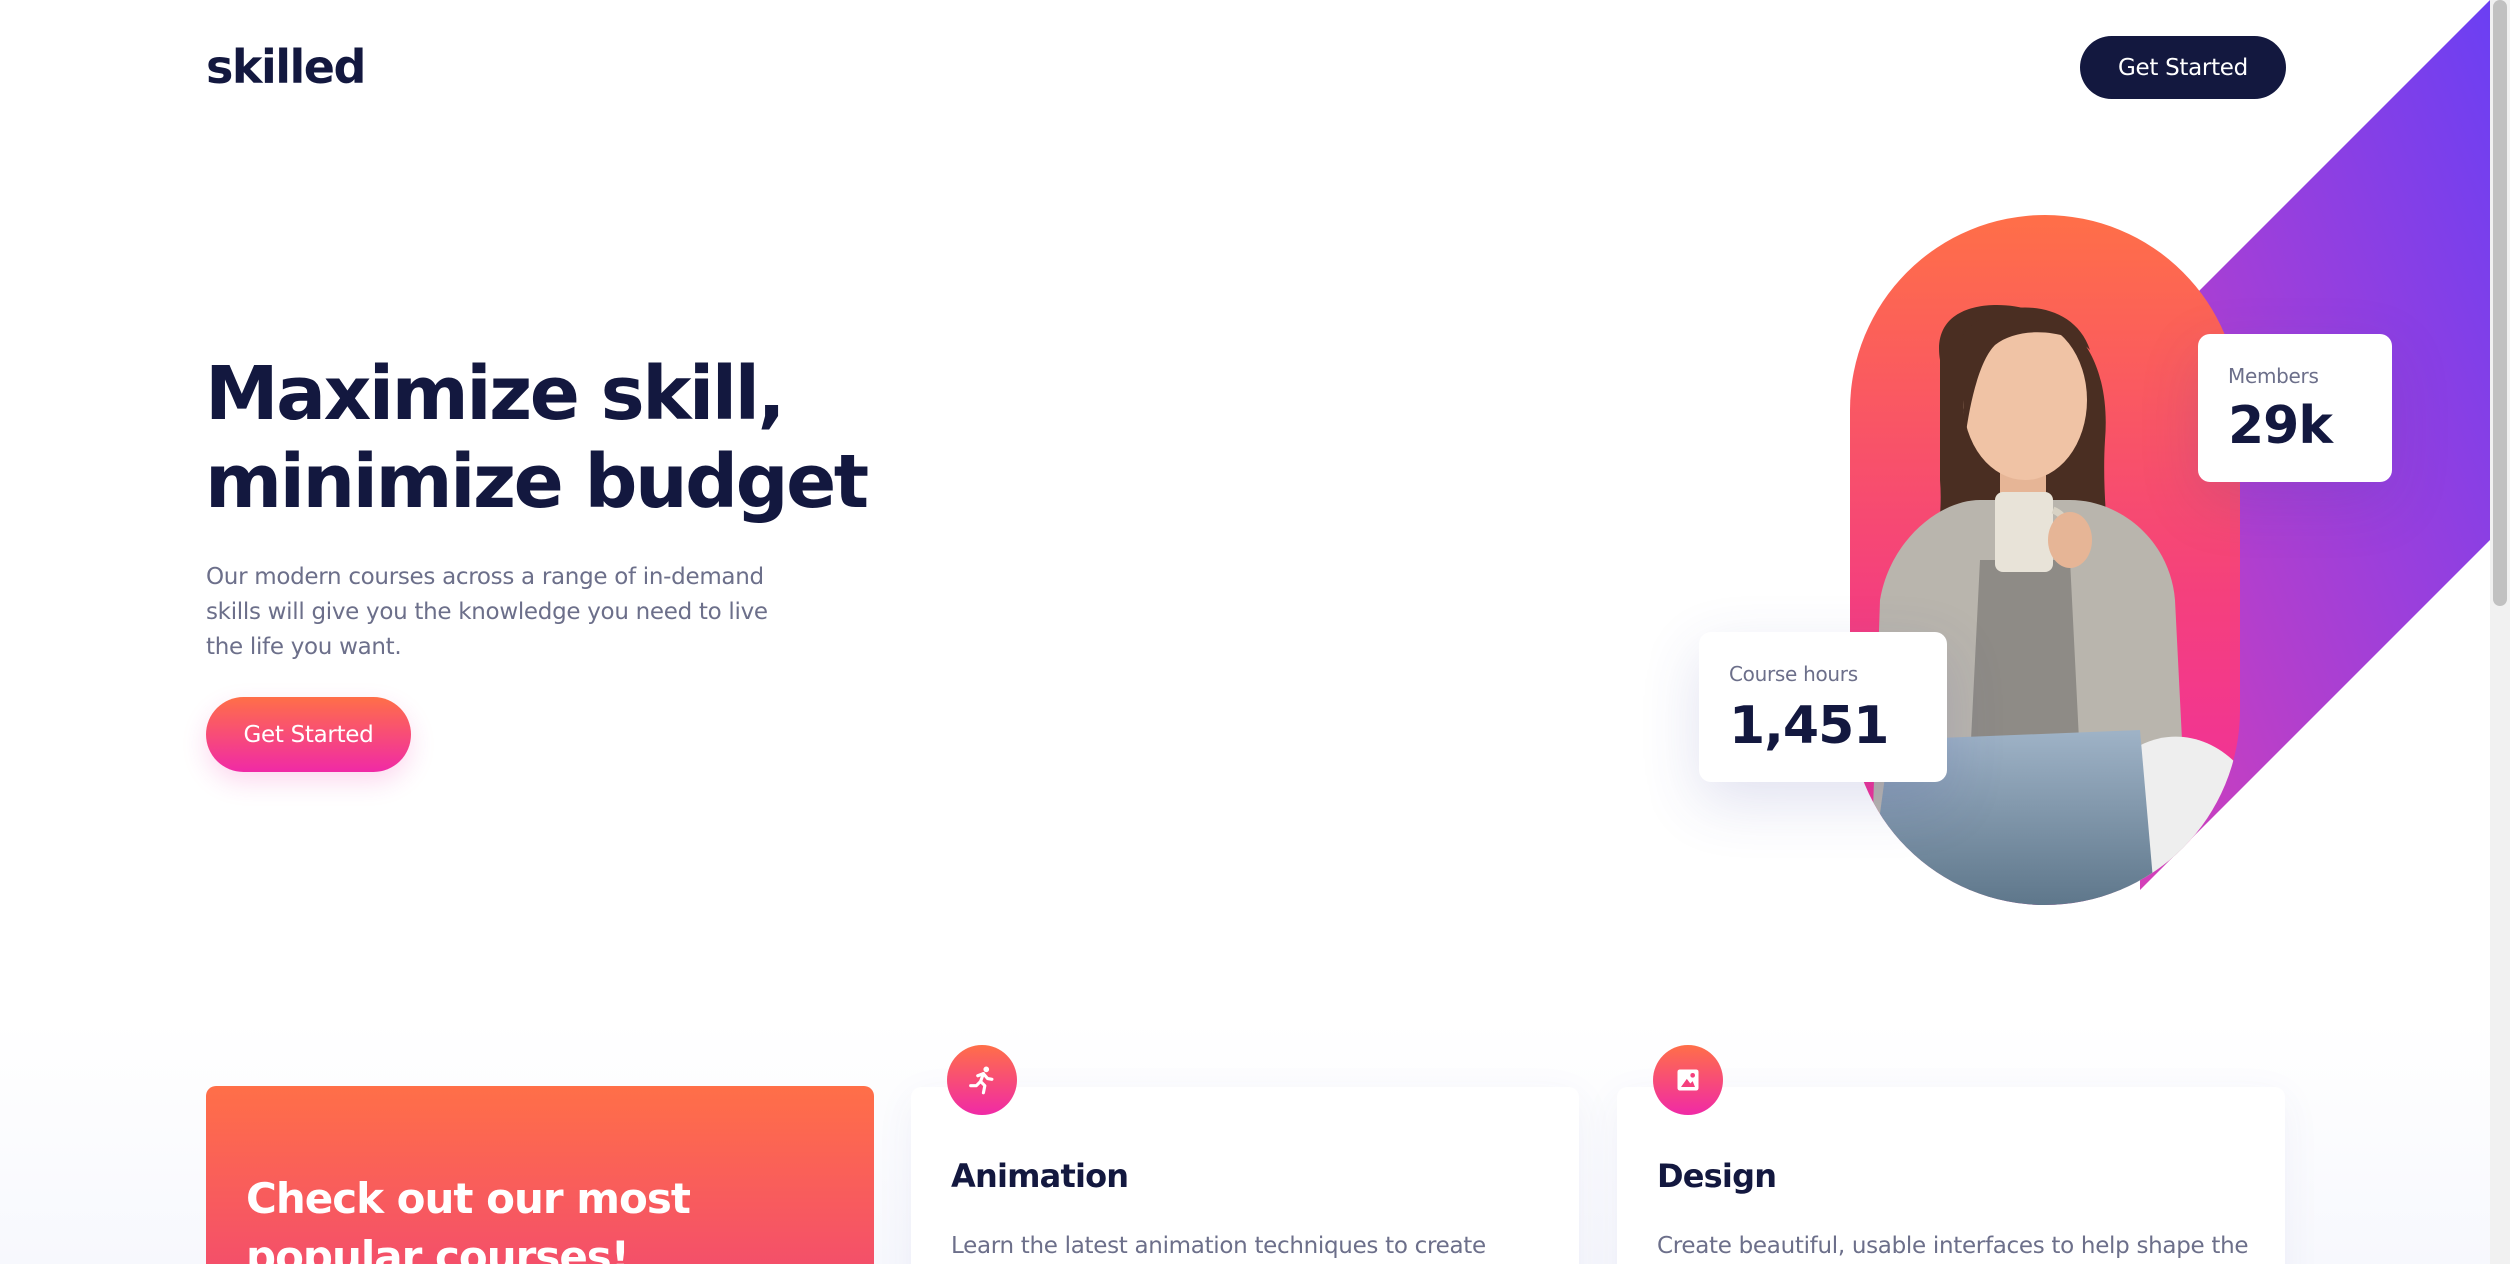 The image size is (2510, 1264). What do you see at coordinates (605, 438) in the screenshot?
I see `hero-title: Maximize skill, minimize budget` at bounding box center [605, 438].